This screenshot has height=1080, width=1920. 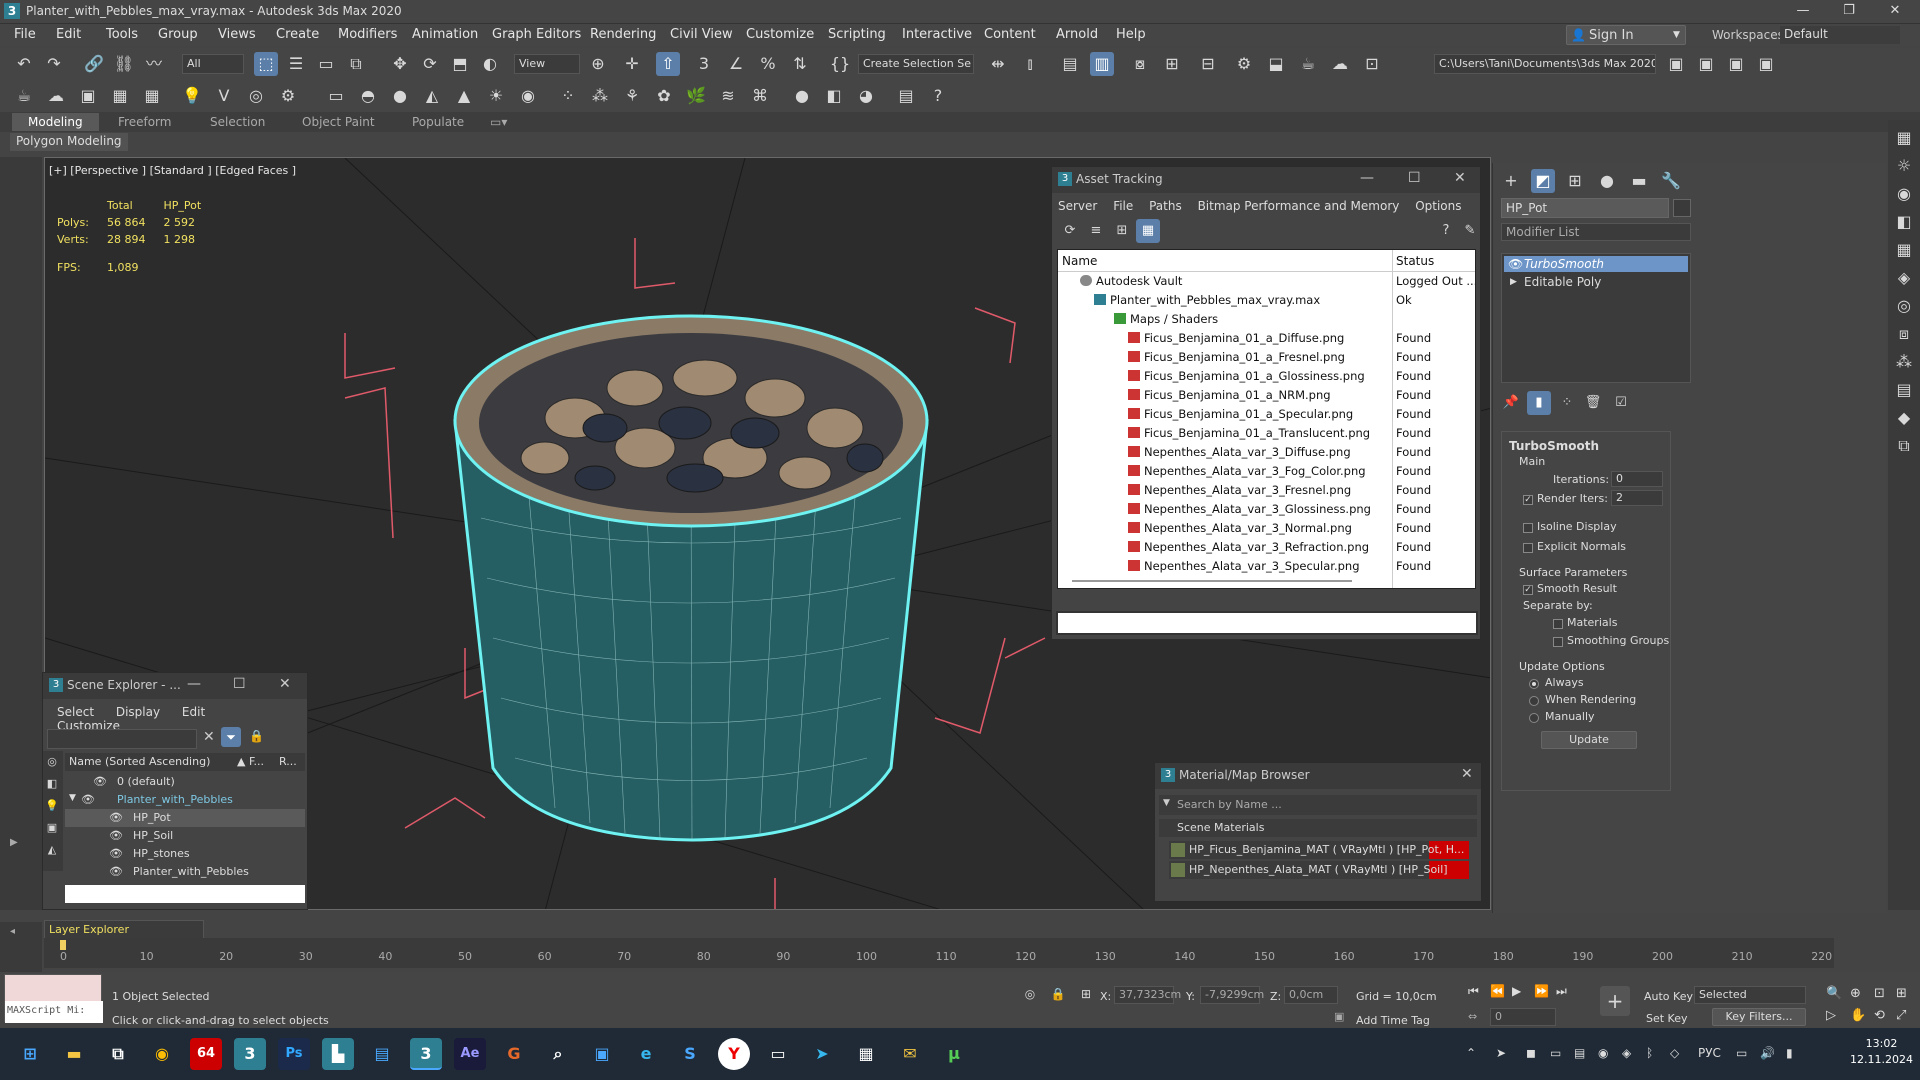 What do you see at coordinates (1472, 1016) in the screenshot?
I see `time-config-icon: ⇔` at bounding box center [1472, 1016].